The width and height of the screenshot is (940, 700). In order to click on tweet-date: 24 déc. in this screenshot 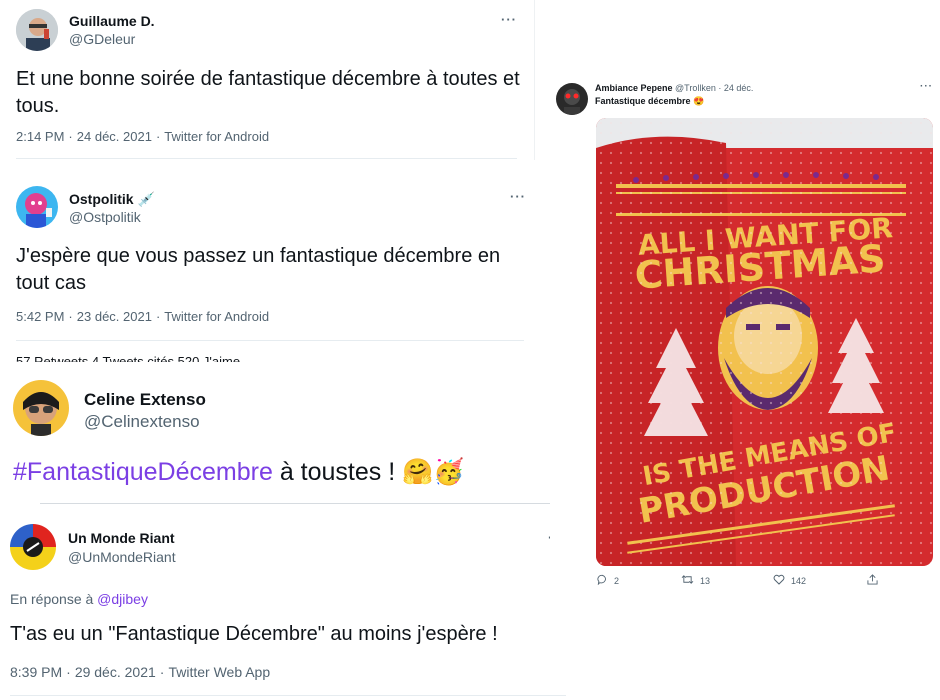, I will do `click(739, 88)`.